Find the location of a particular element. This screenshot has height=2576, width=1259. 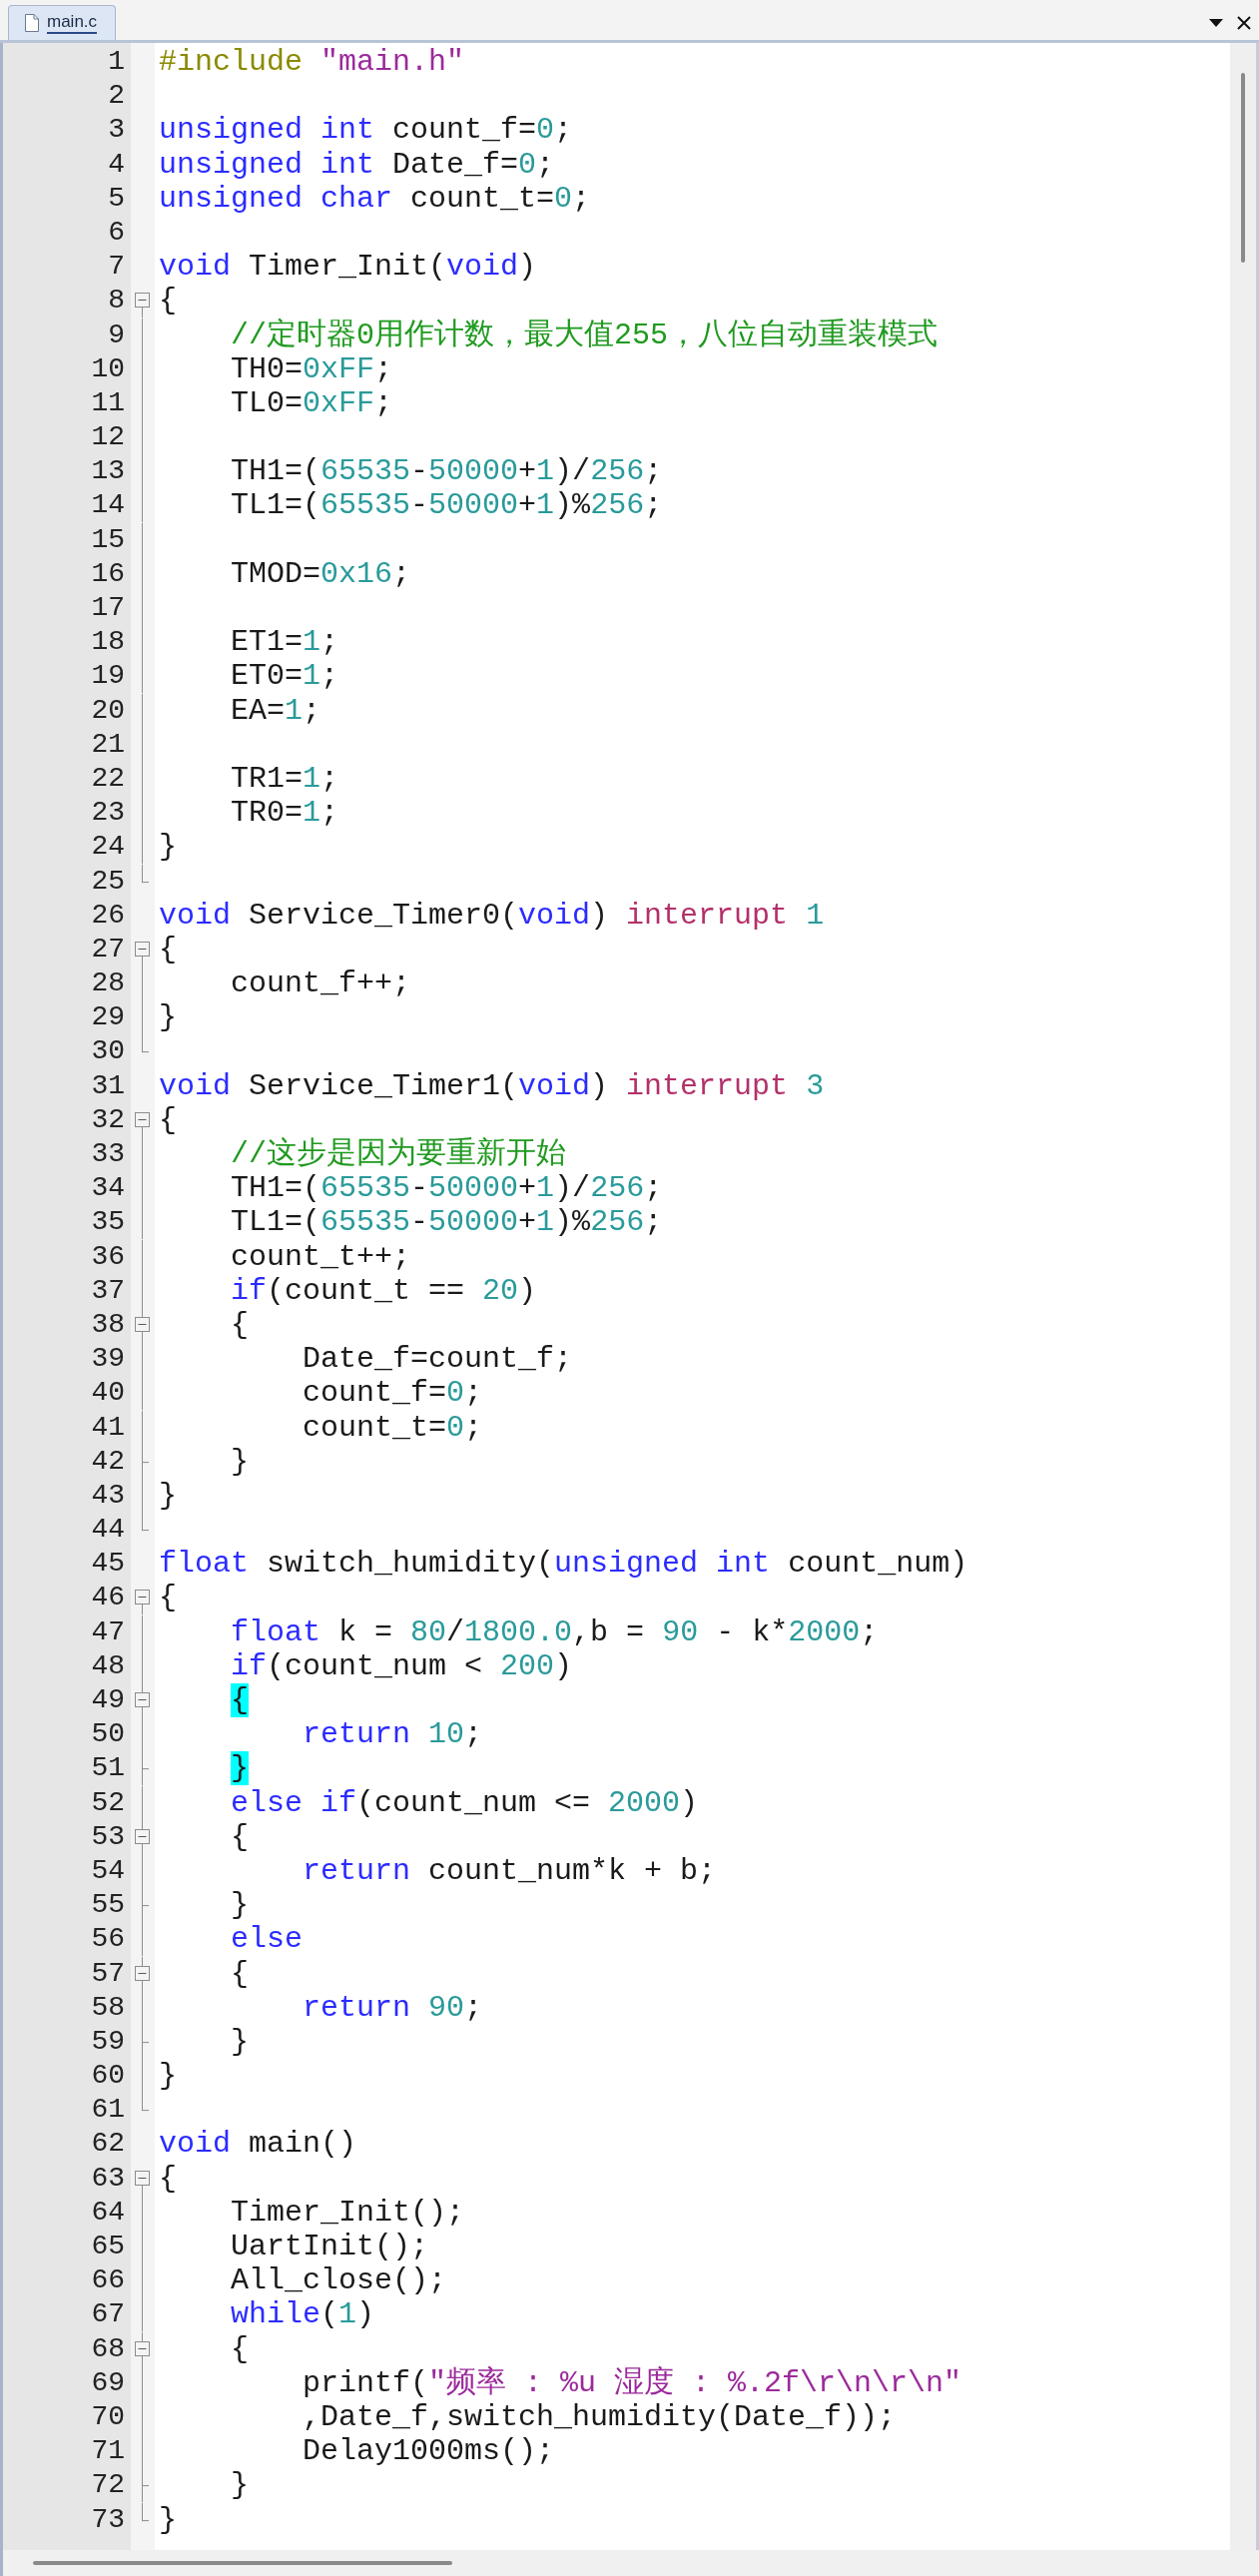

line-number: 30 is located at coordinates (108, 1051).